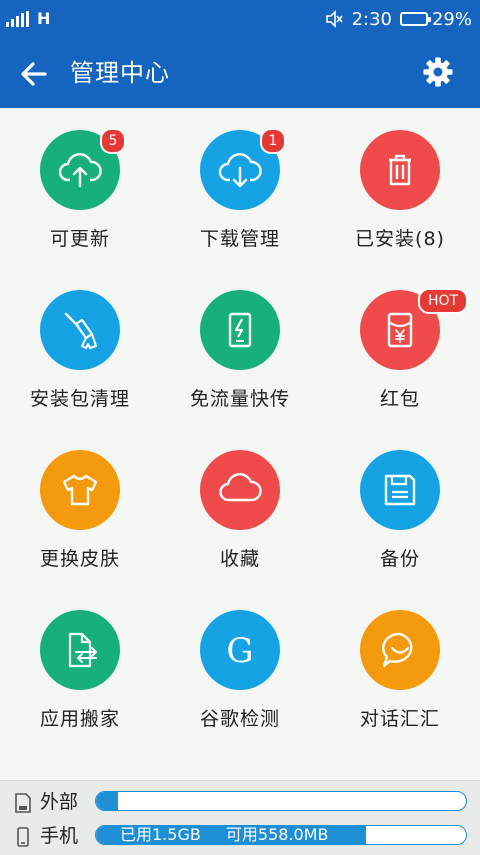  What do you see at coordinates (107, 801) in the screenshot?
I see `storage-bar-fill` at bounding box center [107, 801].